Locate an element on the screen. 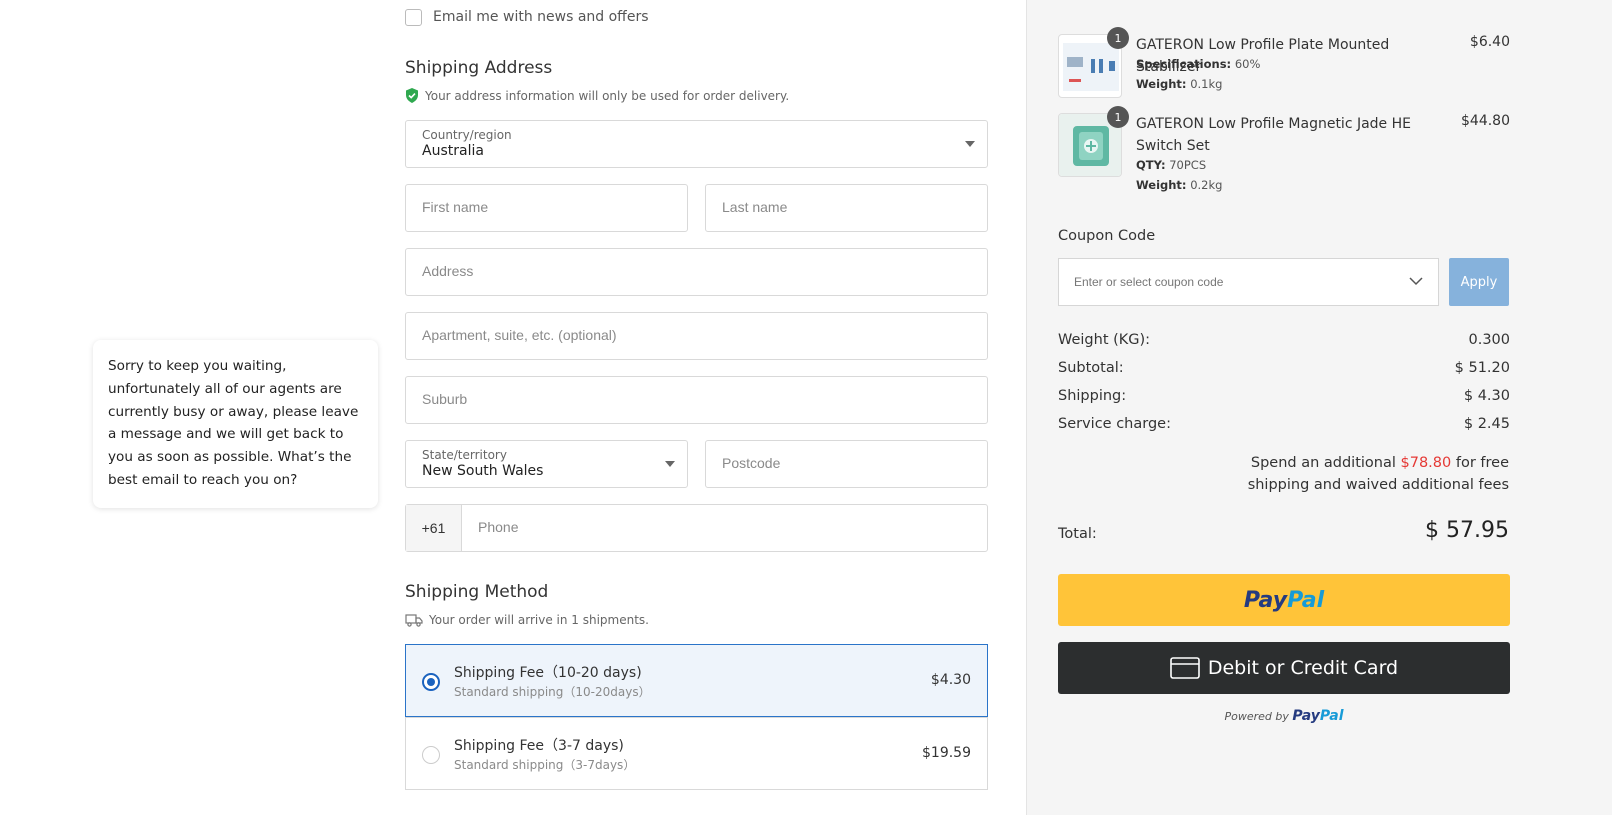 This screenshot has width=1612, height=815. newsletter-row: Email me with news and offers is located at coordinates (527, 17).